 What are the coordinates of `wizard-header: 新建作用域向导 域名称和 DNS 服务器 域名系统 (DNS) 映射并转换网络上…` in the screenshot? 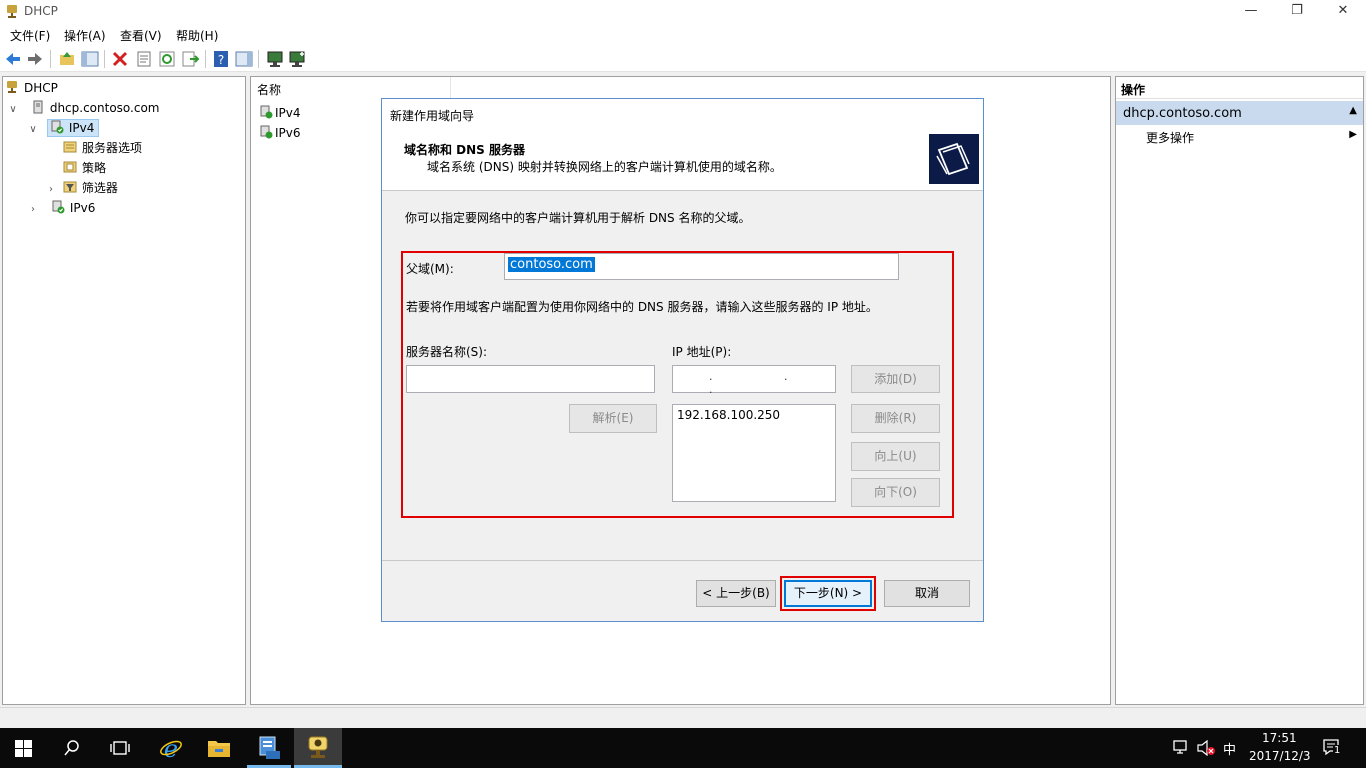 It's located at (682, 145).